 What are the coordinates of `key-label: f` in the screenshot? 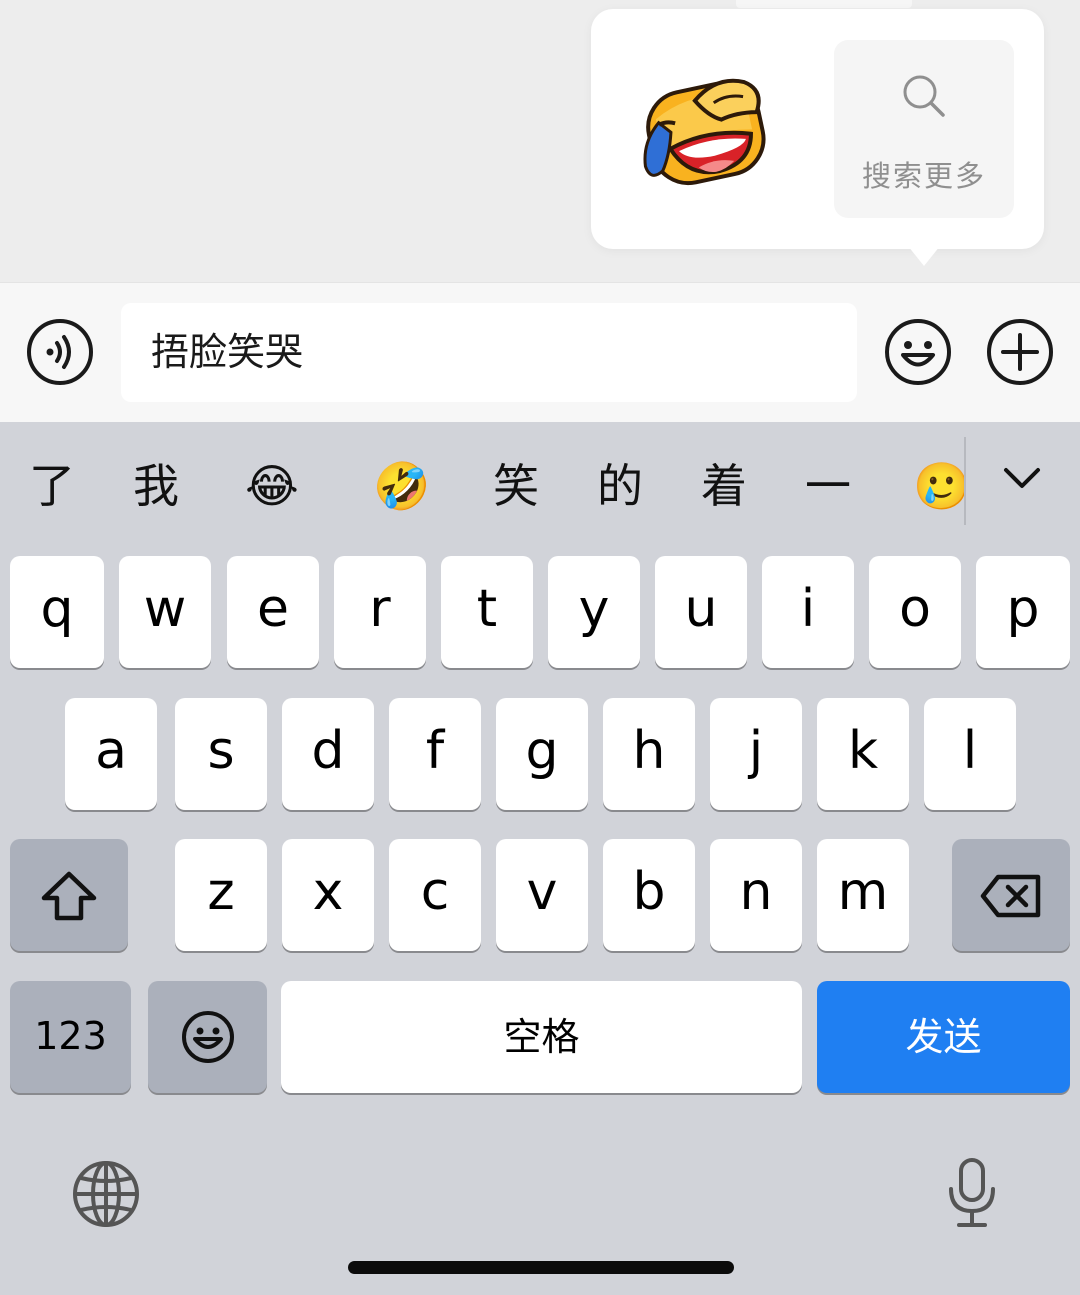 It's located at (435, 751).